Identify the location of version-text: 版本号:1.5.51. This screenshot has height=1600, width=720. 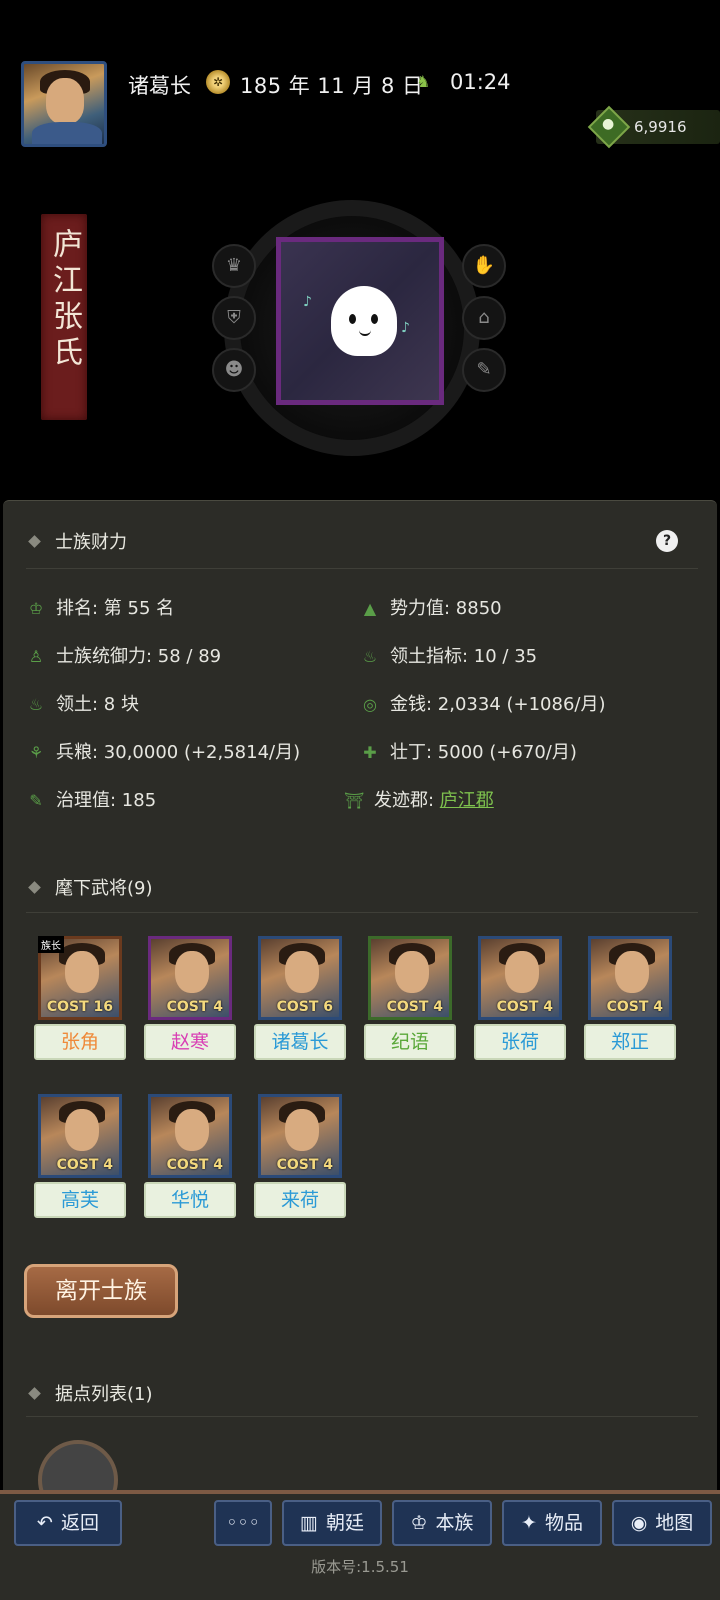
(360, 1567).